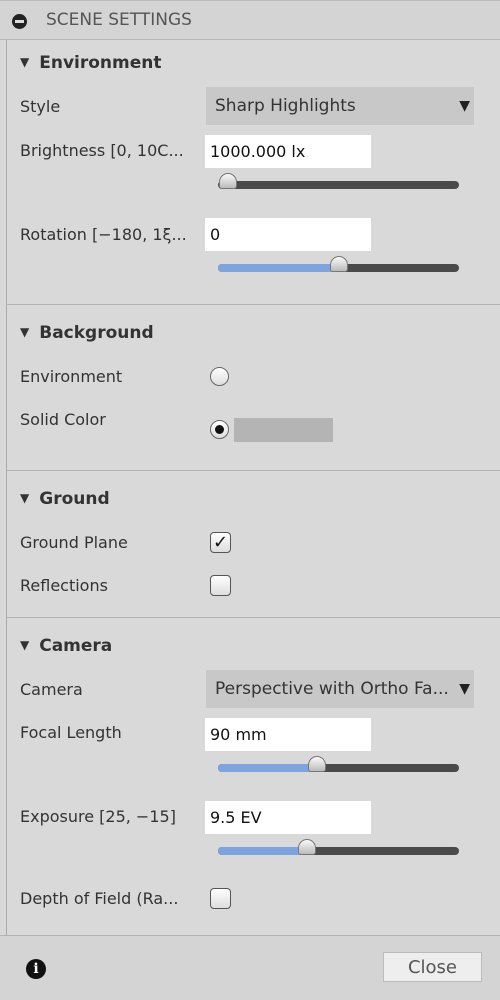  What do you see at coordinates (71, 376) in the screenshot?
I see `environment-bg-label: Environment` at bounding box center [71, 376].